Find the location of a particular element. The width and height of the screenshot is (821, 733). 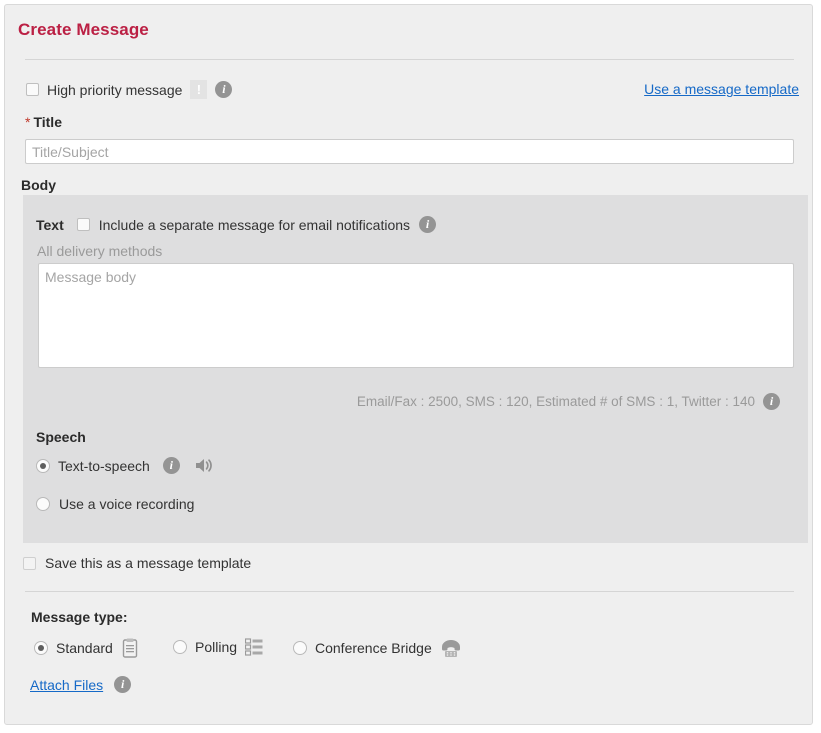

voice-recording-label: Use a voice recording is located at coordinates (126, 504).